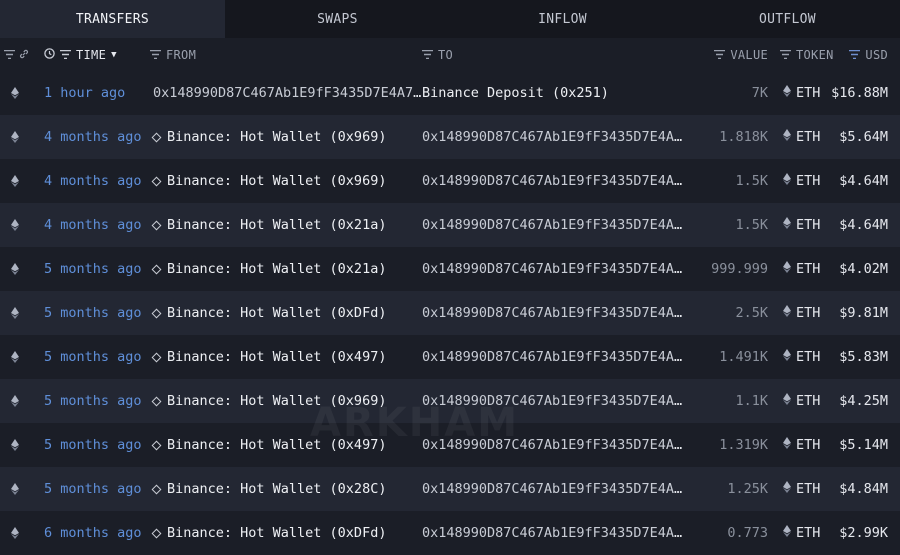  I want to click on from-address: Binance: Hot Wallet (0x28C), so click(286, 489).